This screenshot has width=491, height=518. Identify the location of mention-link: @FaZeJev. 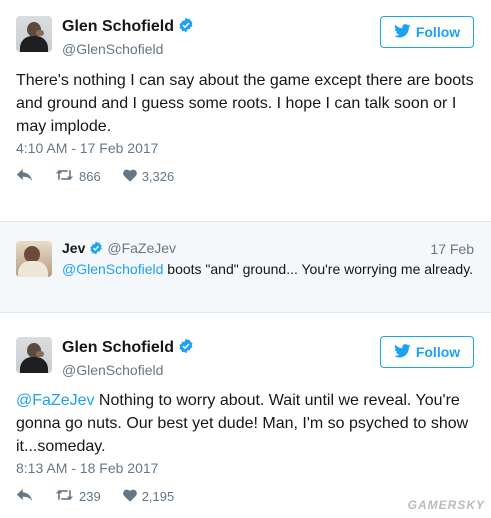
(55, 400).